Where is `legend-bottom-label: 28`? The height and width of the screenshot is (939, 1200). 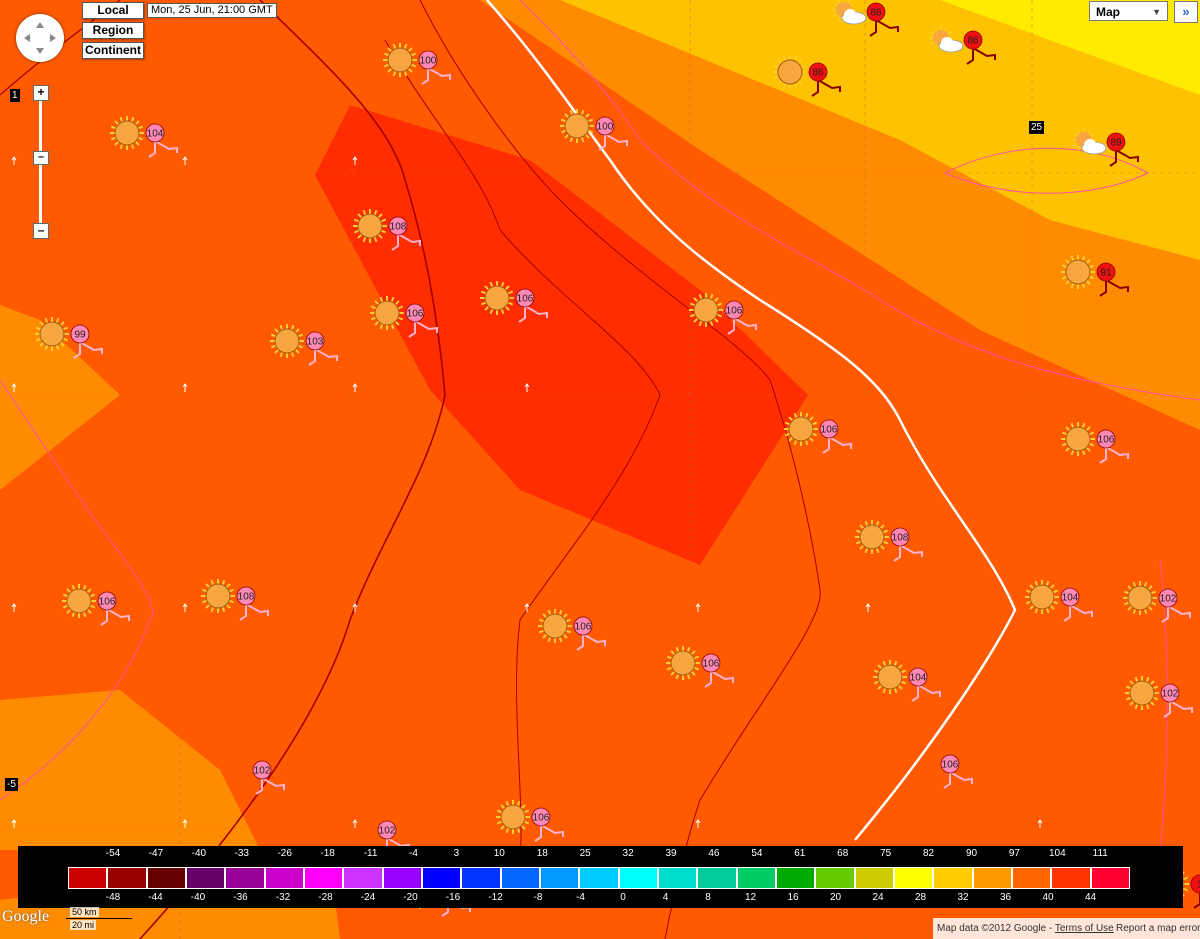 legend-bottom-label: 28 is located at coordinates (920, 897).